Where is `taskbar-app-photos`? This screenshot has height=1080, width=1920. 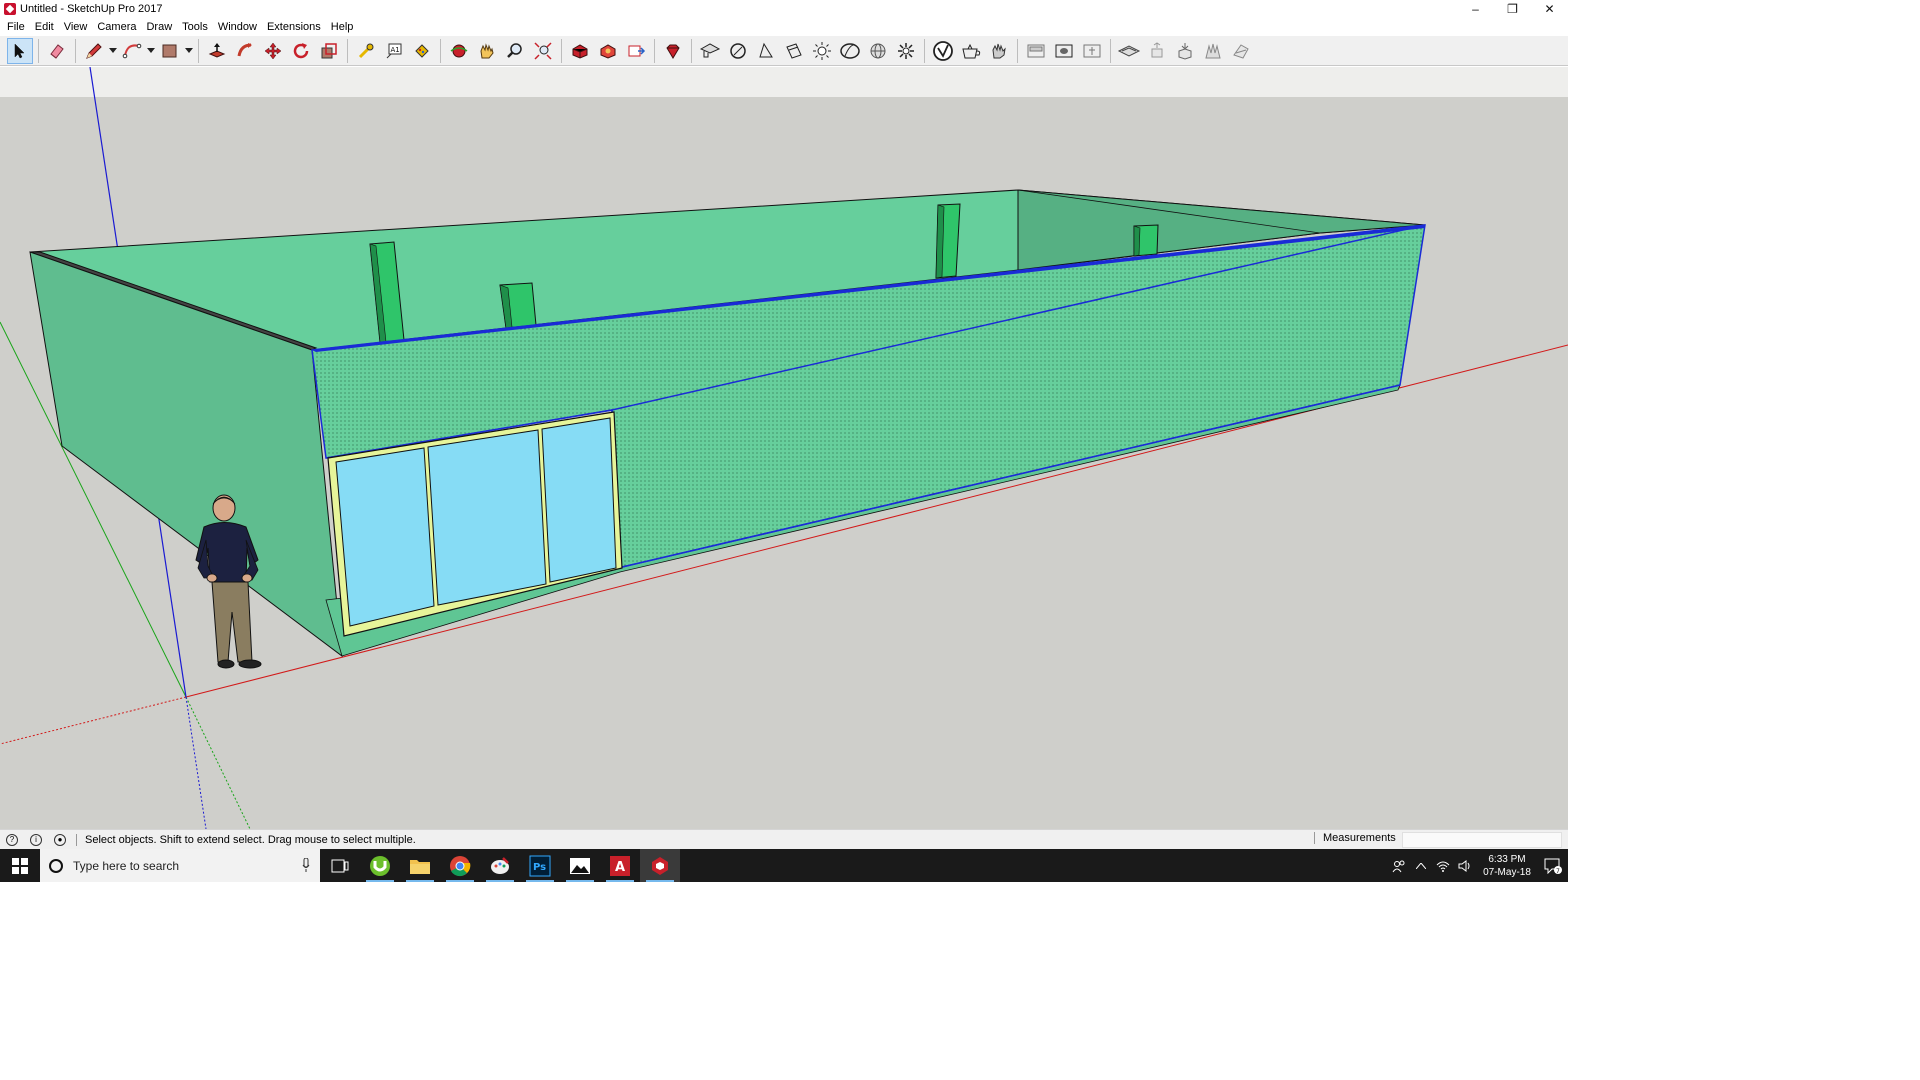
taskbar-app-photos is located at coordinates (580, 865).